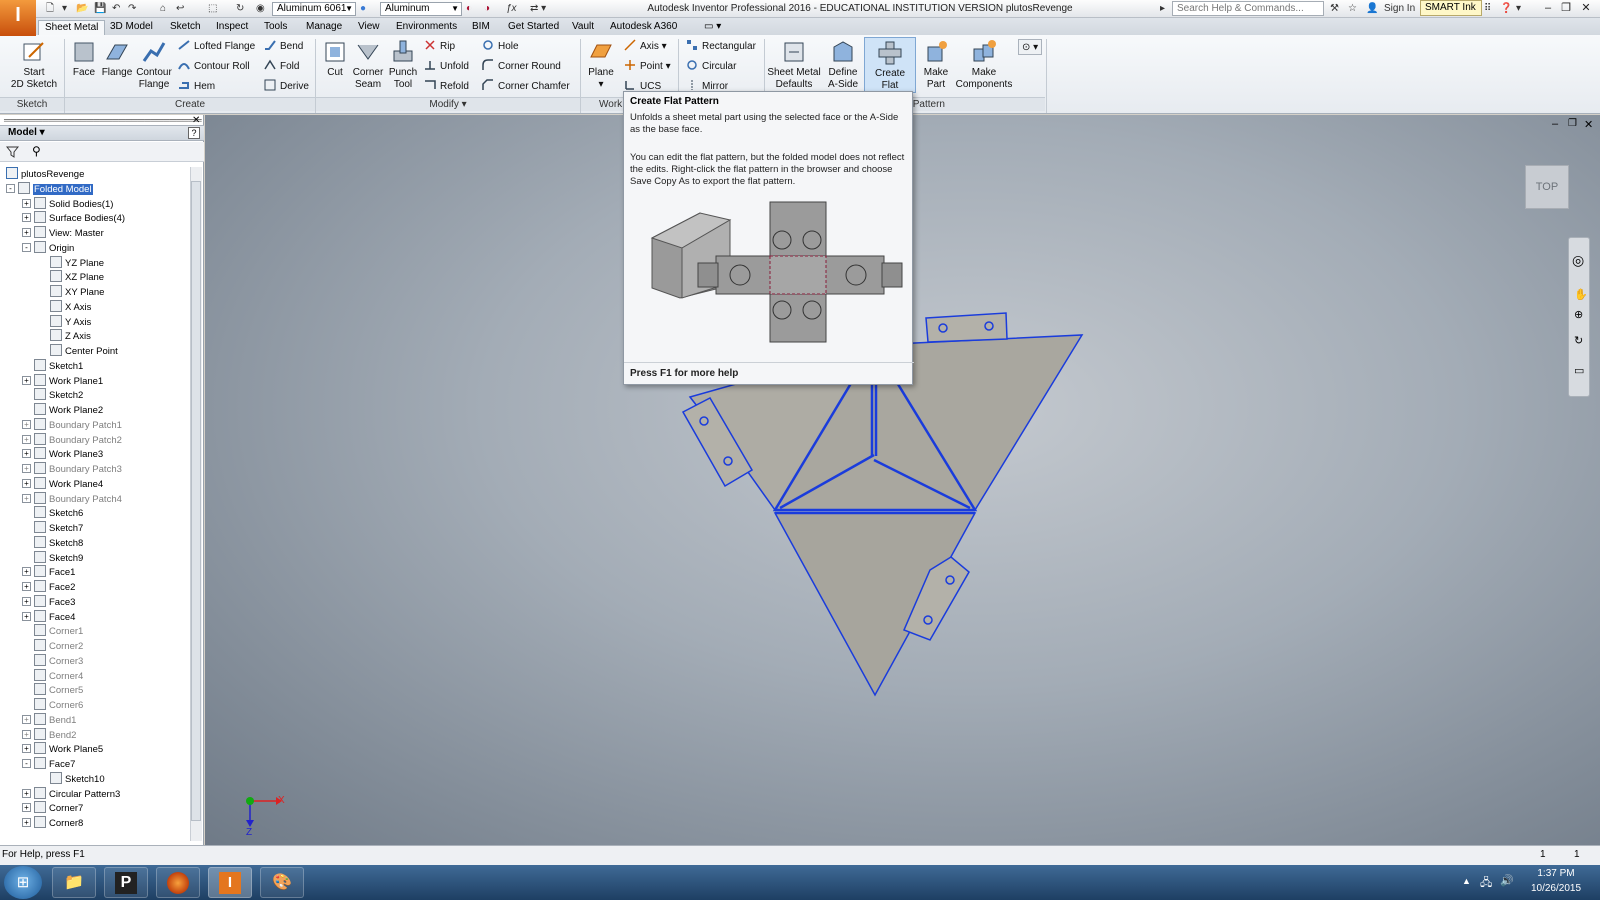  What do you see at coordinates (1556, 888) in the screenshot?
I see `clock-date: 10/26/2015` at bounding box center [1556, 888].